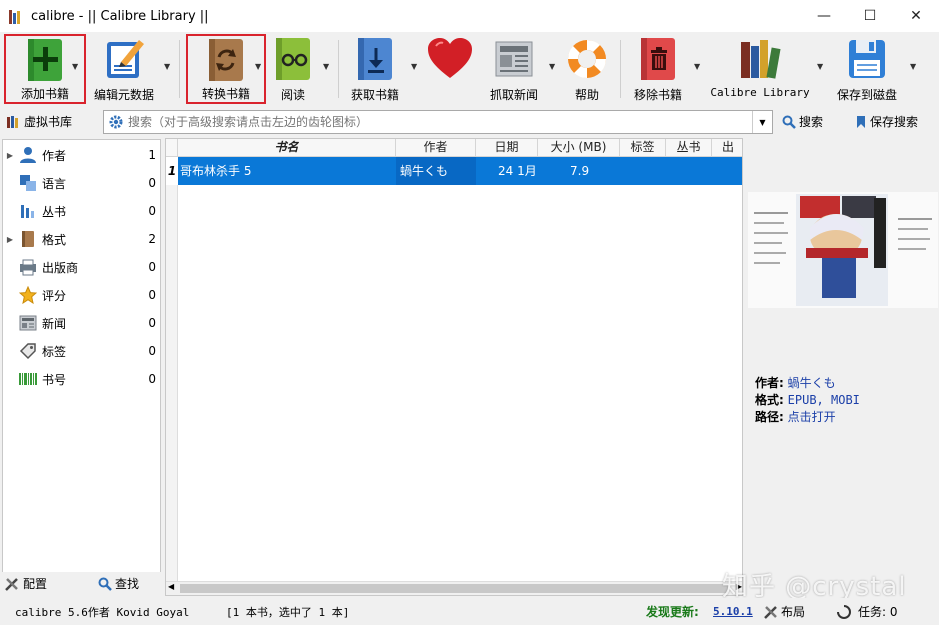 Image resolution: width=939 pixels, height=625 pixels. I want to click on star-icon, so click(28, 295).